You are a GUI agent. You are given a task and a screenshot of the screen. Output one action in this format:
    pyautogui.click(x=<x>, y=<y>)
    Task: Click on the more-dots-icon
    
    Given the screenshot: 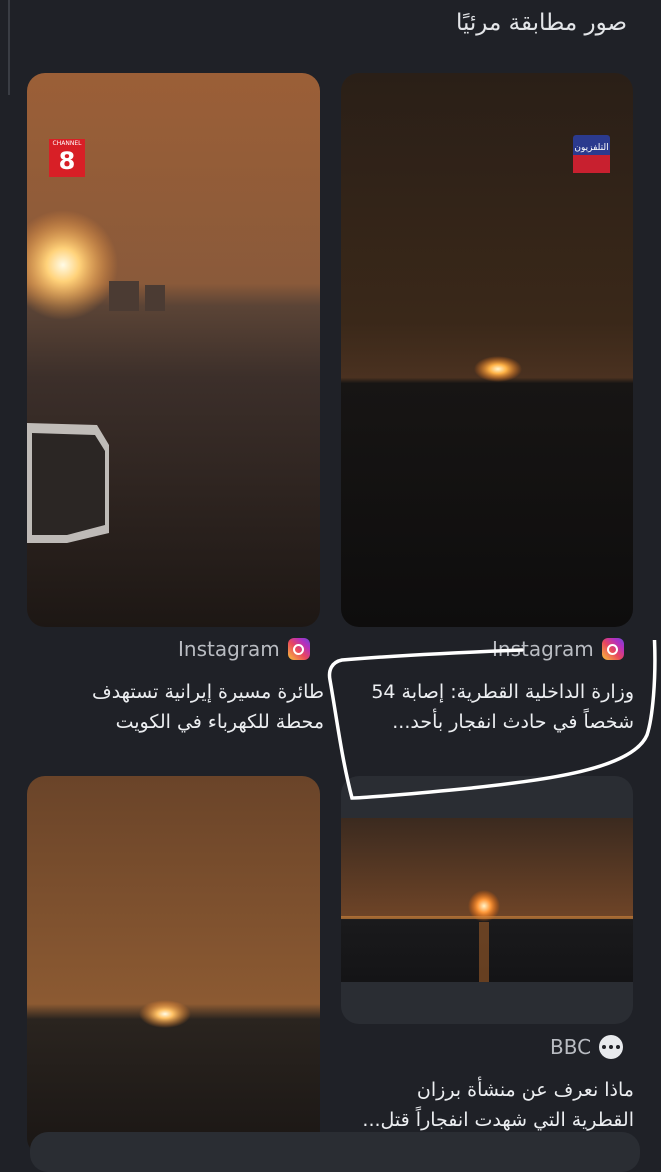 What is the action you would take?
    pyautogui.click(x=611, y=1047)
    